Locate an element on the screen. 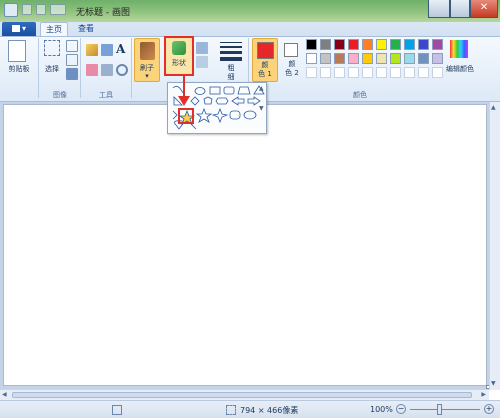 Image resolution: width=500 pixels, height=418 pixels. rotate-icon is located at coordinates (72, 74).